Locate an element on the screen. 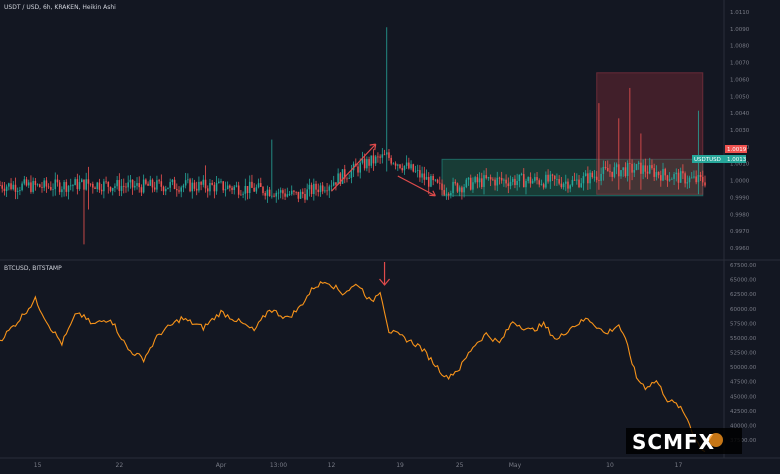 The width and height of the screenshot is (780, 474). logo-mark-icon is located at coordinates (716, 440).